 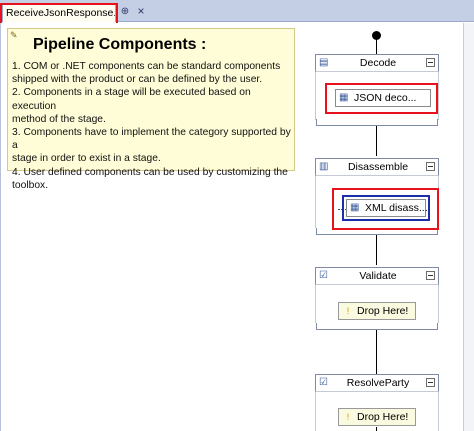 I want to click on stage-decode: ▤ Decode, so click(x=377, y=63).